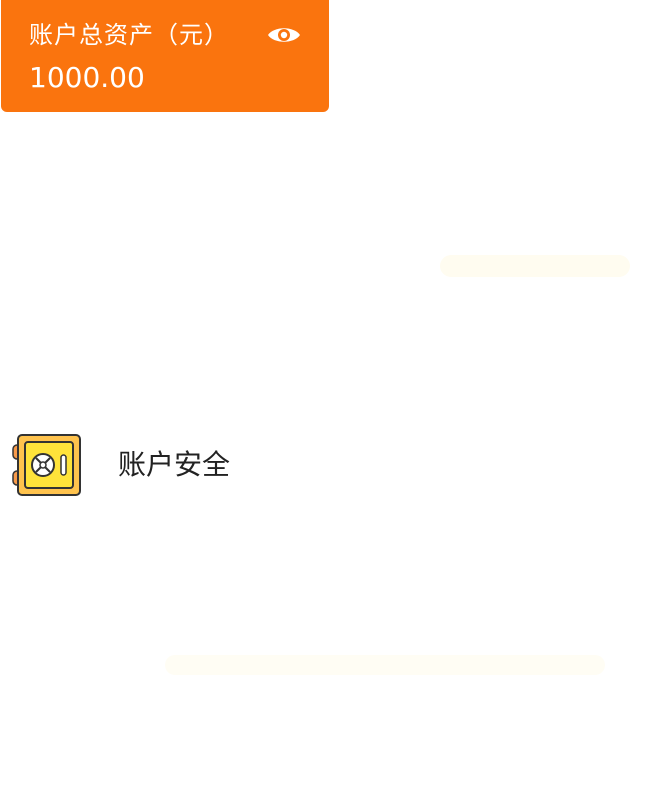  I want to click on eye-icon, so click(284, 35).